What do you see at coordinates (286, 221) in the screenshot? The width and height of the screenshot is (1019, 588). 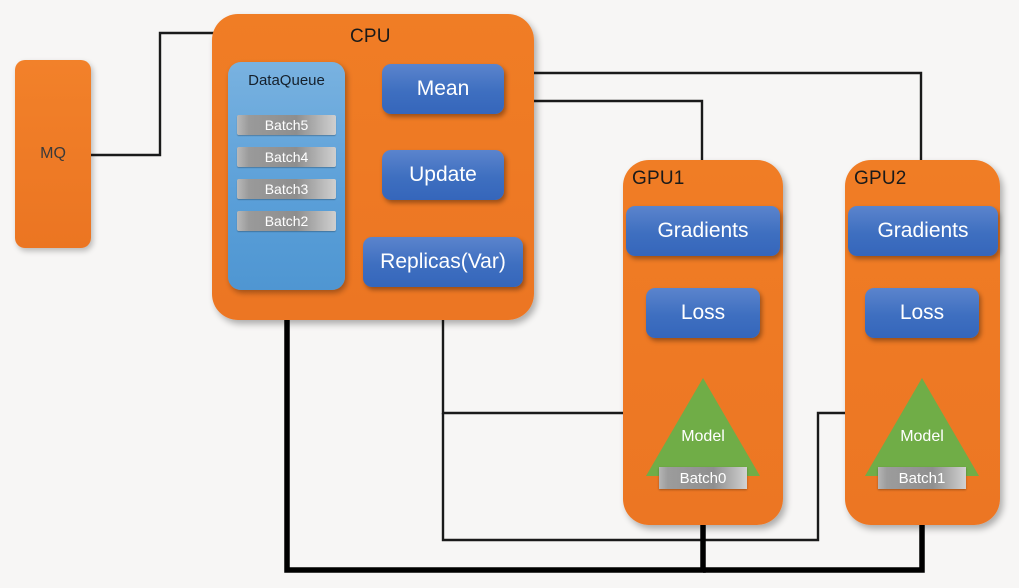 I see `queue-chip: Batch2` at bounding box center [286, 221].